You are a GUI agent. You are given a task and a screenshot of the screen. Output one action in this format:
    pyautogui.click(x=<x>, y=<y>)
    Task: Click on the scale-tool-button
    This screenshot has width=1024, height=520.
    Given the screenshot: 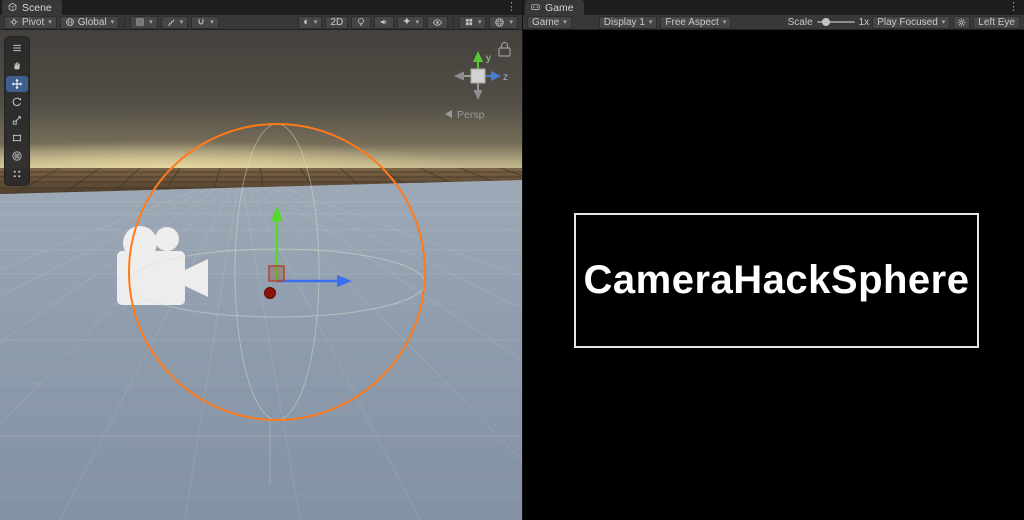 What is the action you would take?
    pyautogui.click(x=17, y=120)
    